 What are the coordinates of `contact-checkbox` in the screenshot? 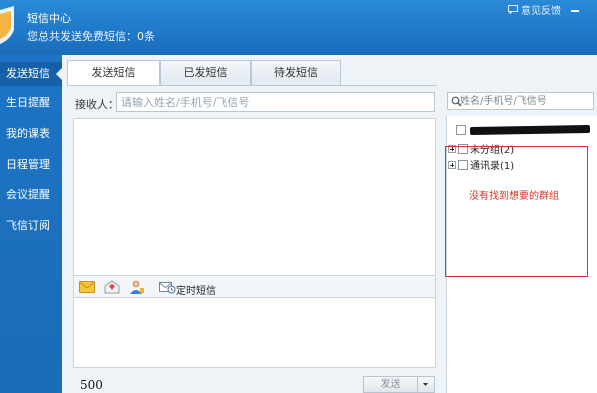 It's located at (461, 130).